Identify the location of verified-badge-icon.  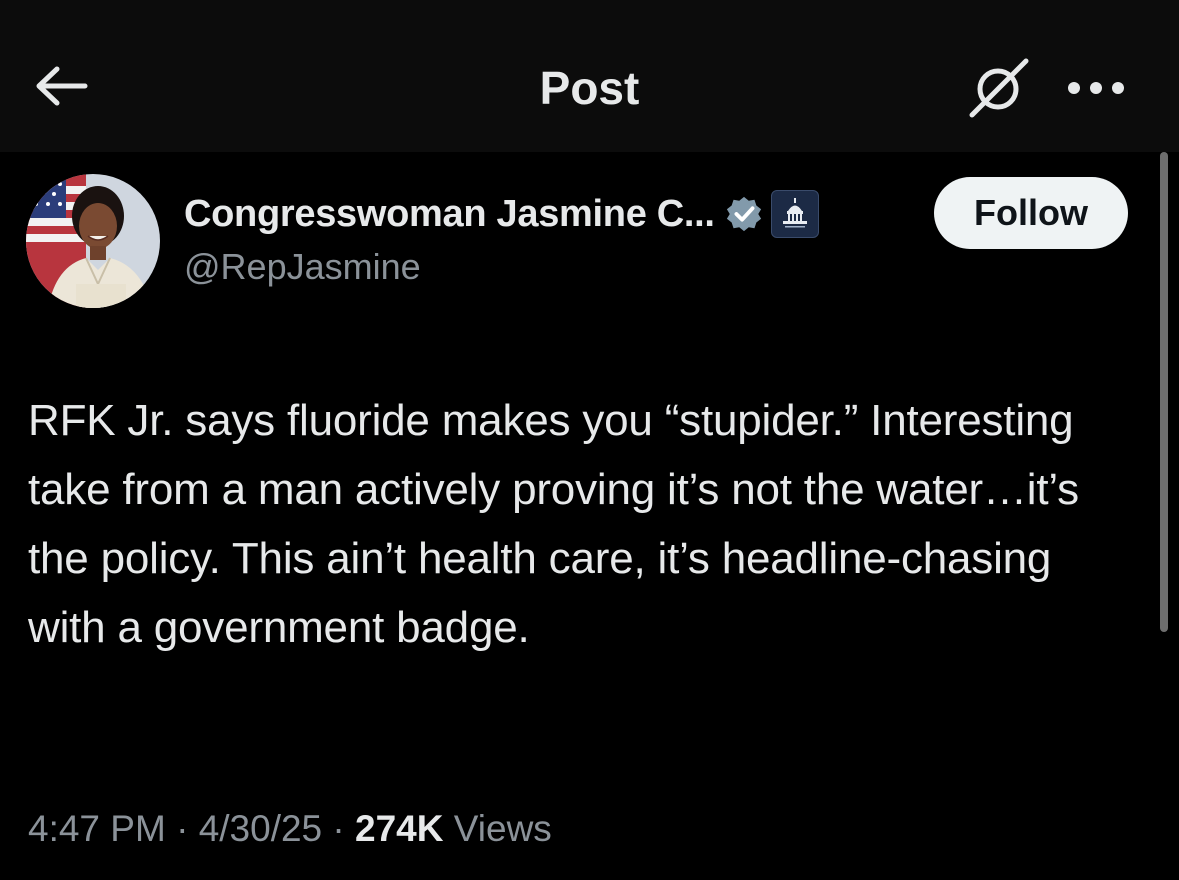
(743, 214).